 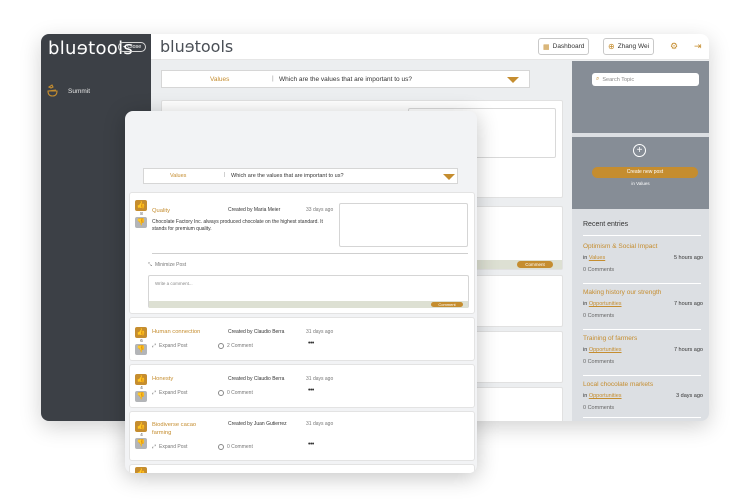 I want to click on sidebar-item-label: Summit, so click(x=79, y=91).